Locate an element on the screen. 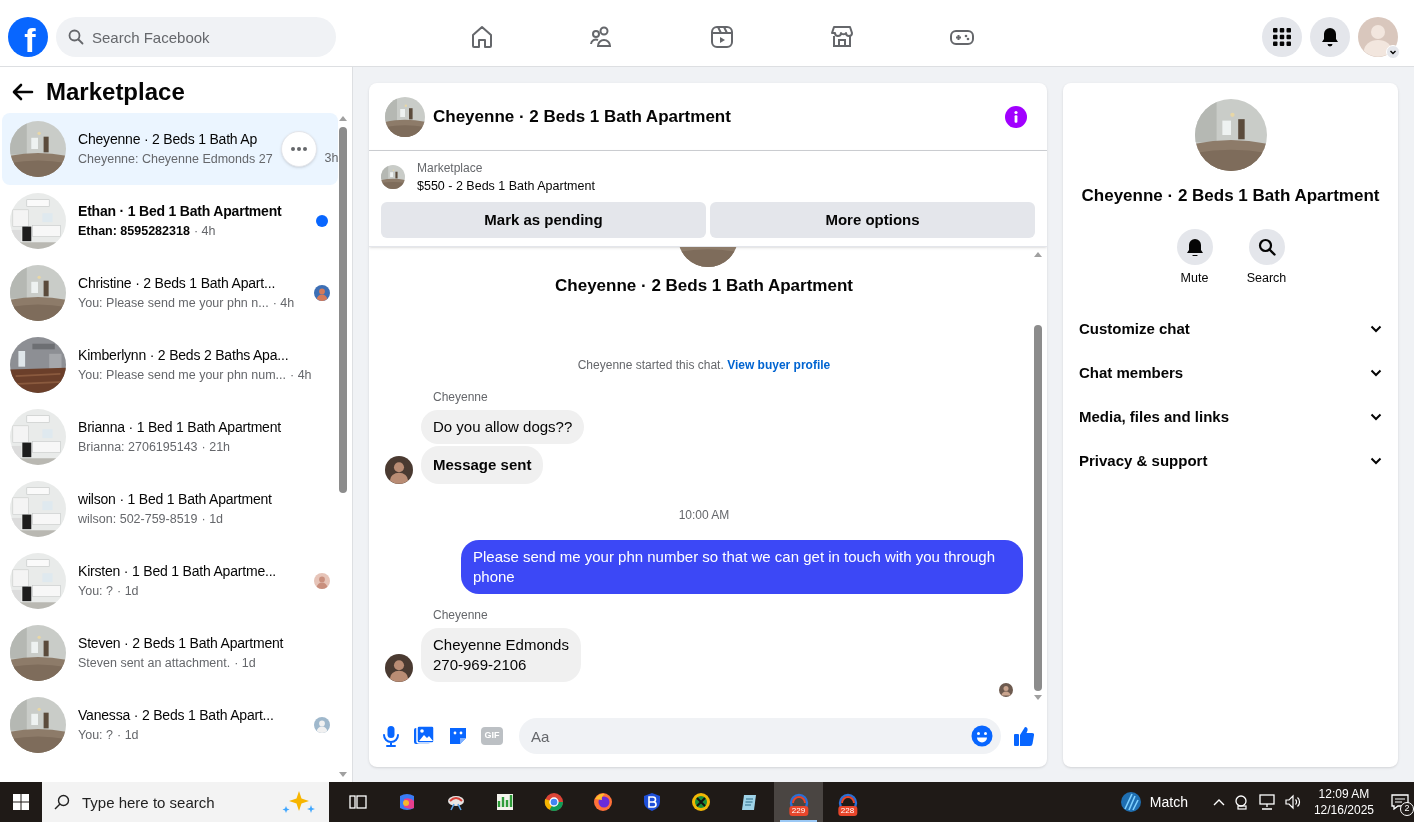  taskbar-search-field: Type here to search is located at coordinates (185, 802).